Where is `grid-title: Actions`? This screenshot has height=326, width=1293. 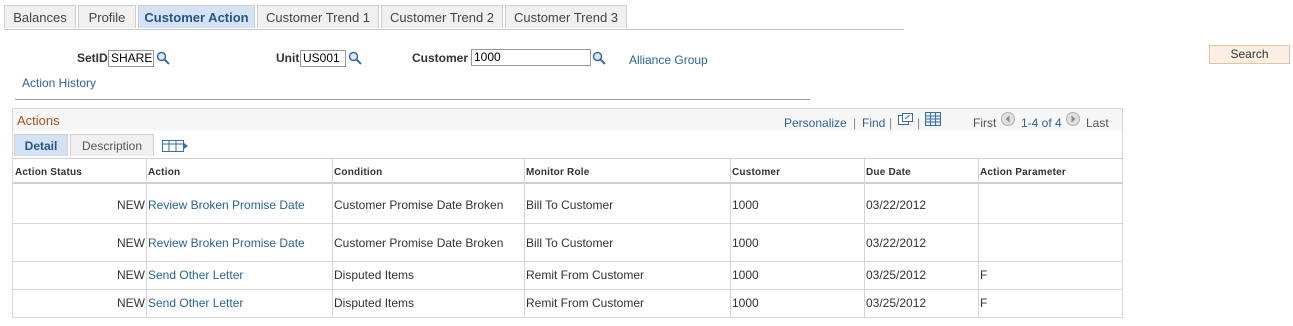 grid-title: Actions is located at coordinates (38, 120).